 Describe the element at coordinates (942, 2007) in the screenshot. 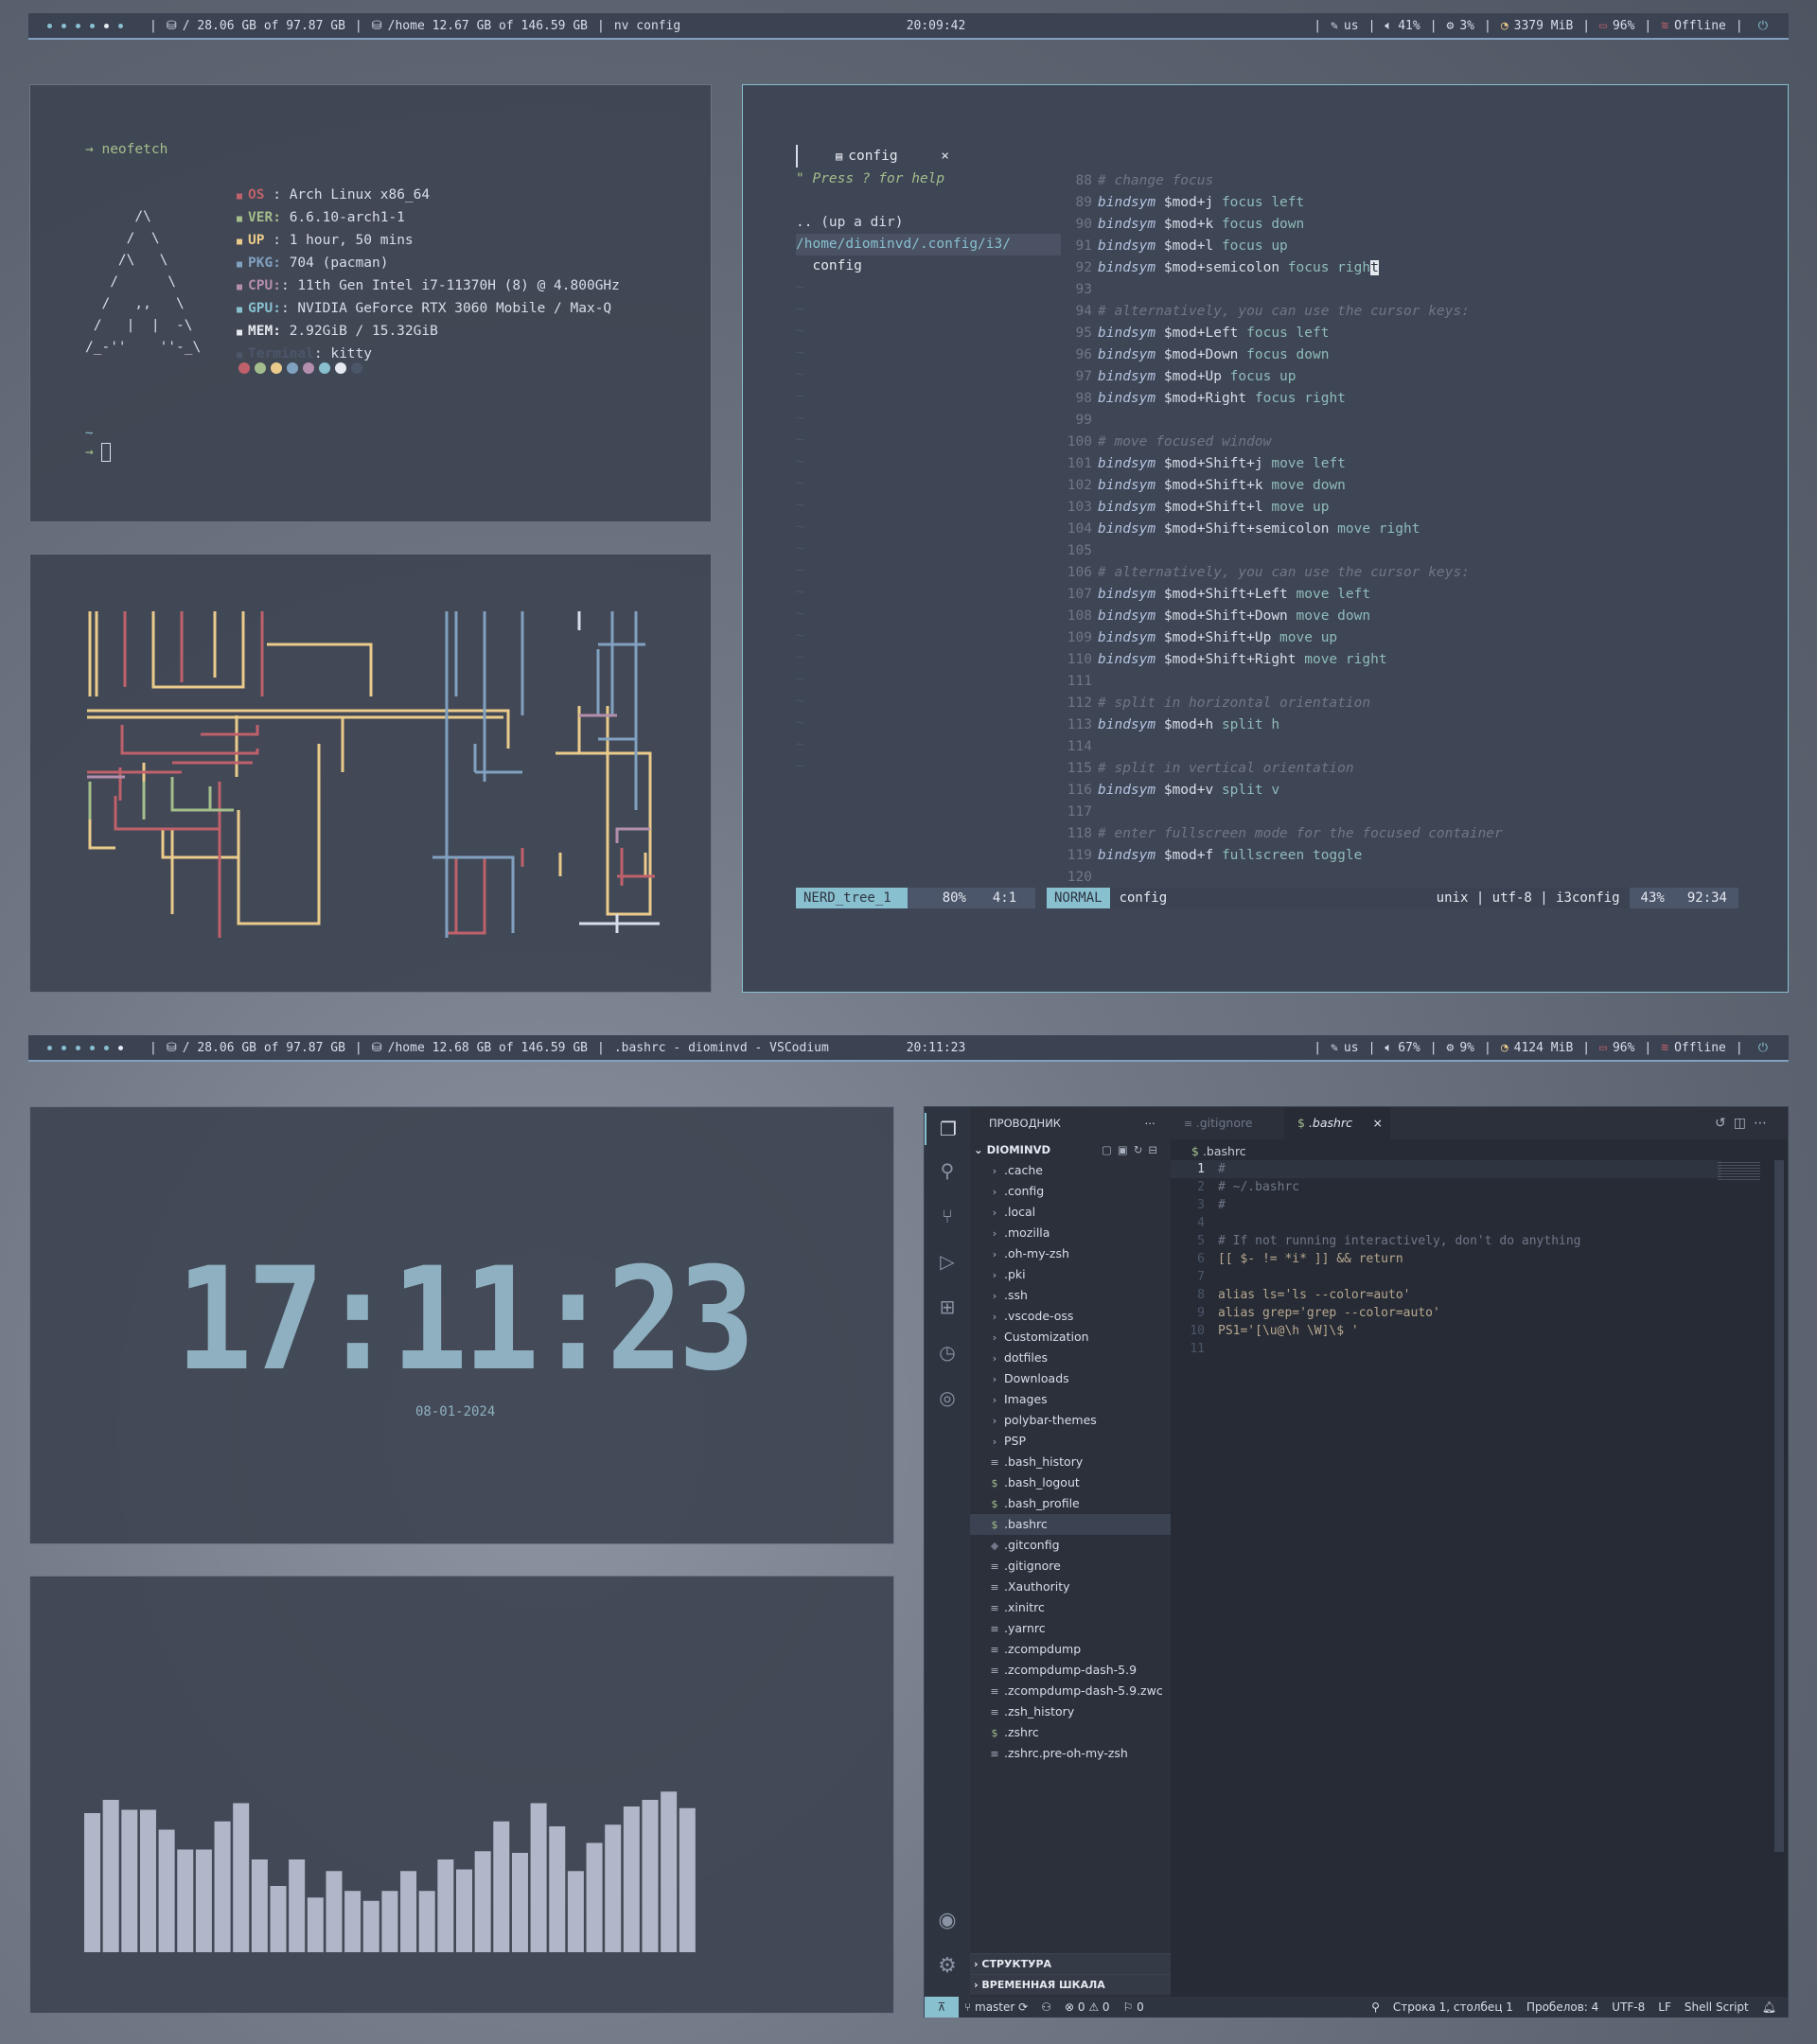

I see `remote-indicator-icon: ⊼` at that location.